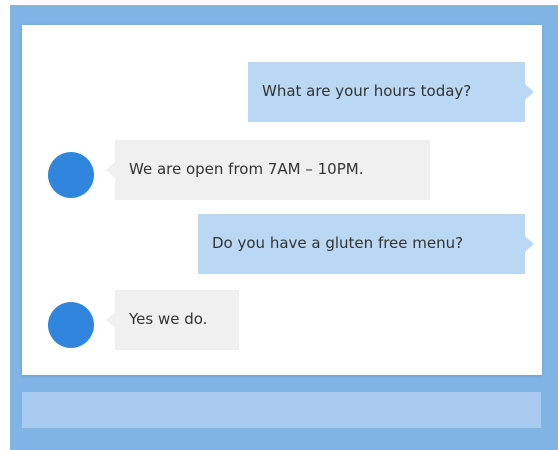 The image size is (558, 450). I want to click on user-message-bubble: Do you have a gluten free menu?, so click(366, 244).